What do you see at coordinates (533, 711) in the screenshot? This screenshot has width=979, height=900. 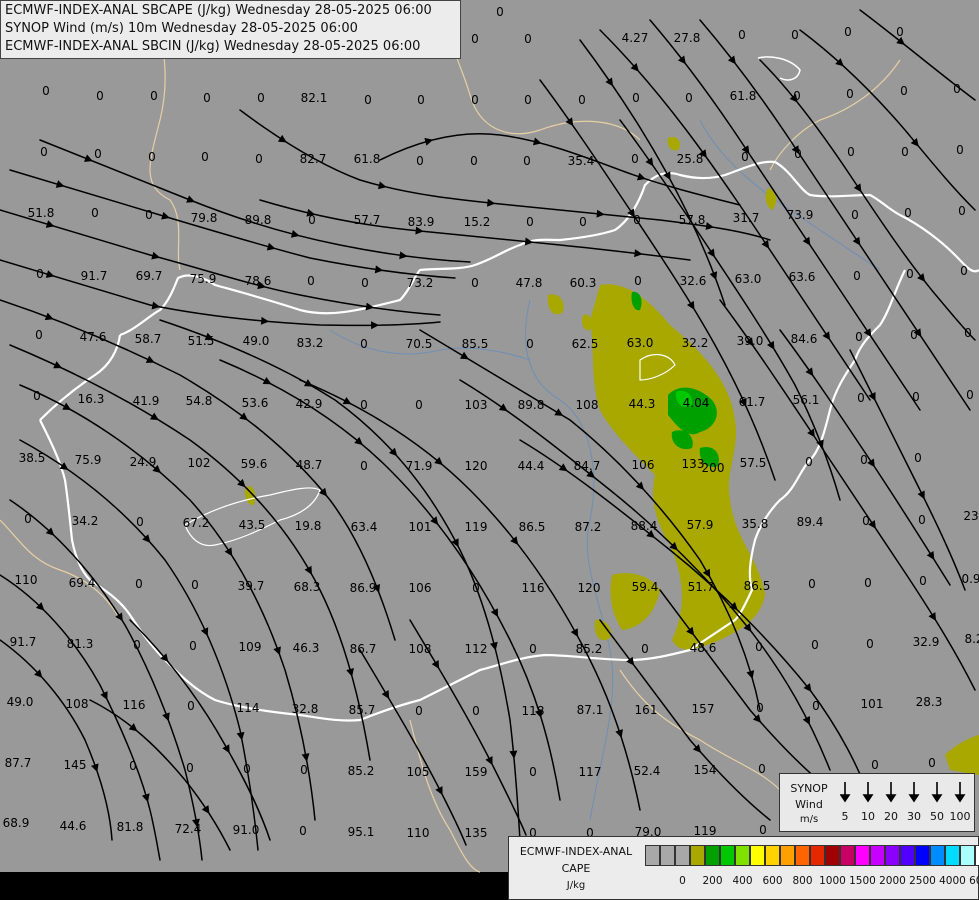 I see `cape-value-label: 118` at bounding box center [533, 711].